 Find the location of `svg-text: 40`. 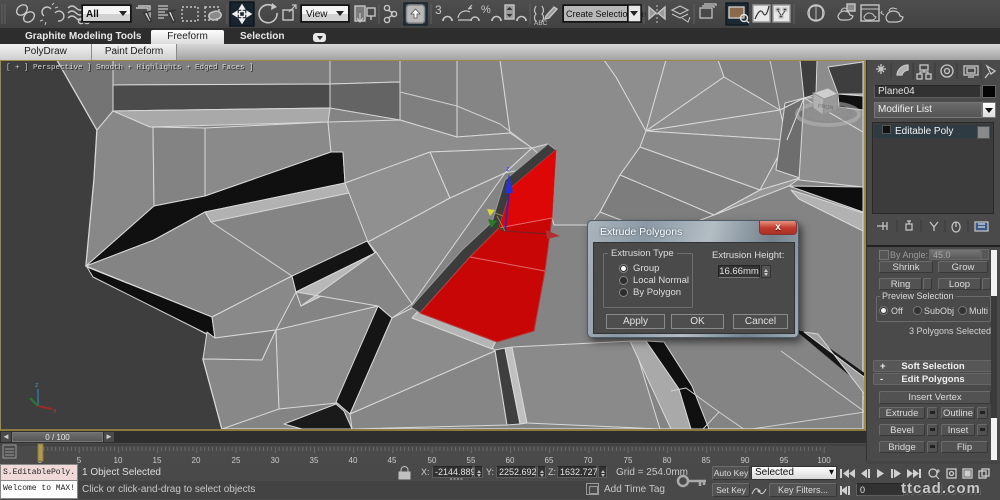

svg-text: 40 is located at coordinates (353, 460).